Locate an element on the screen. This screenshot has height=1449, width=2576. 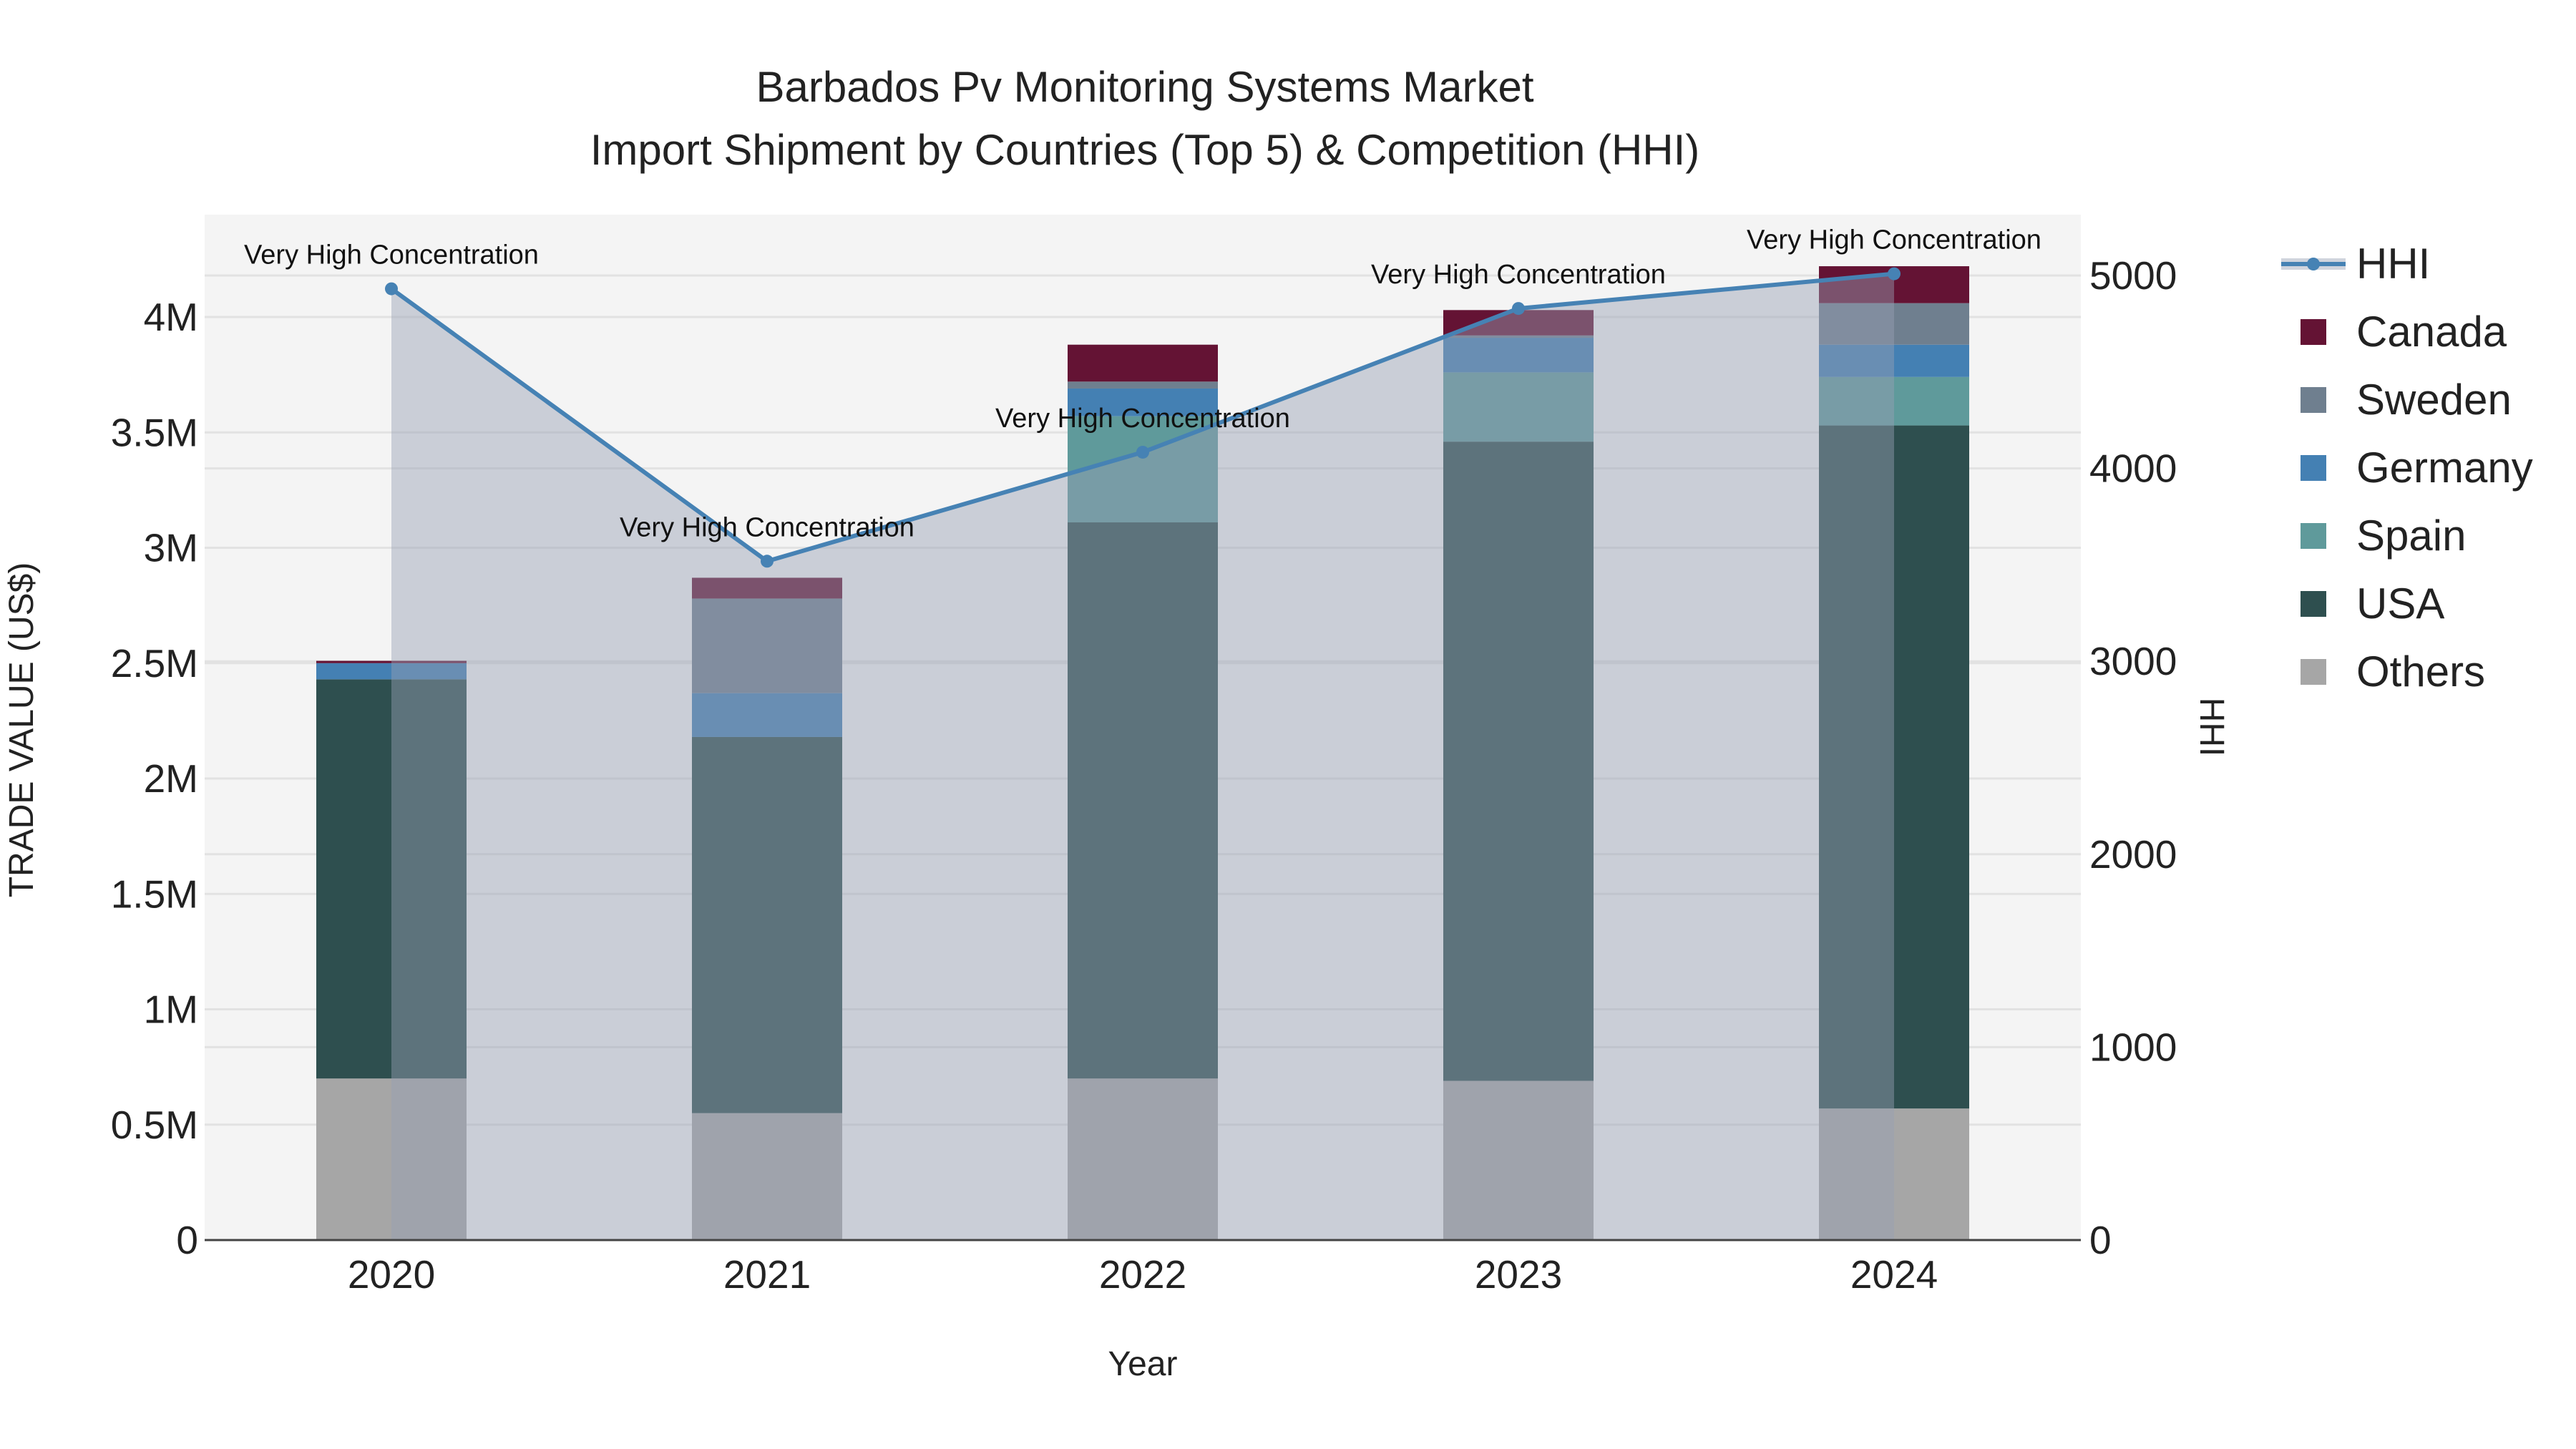
legend-label-usa: USA is located at coordinates (2400, 604).